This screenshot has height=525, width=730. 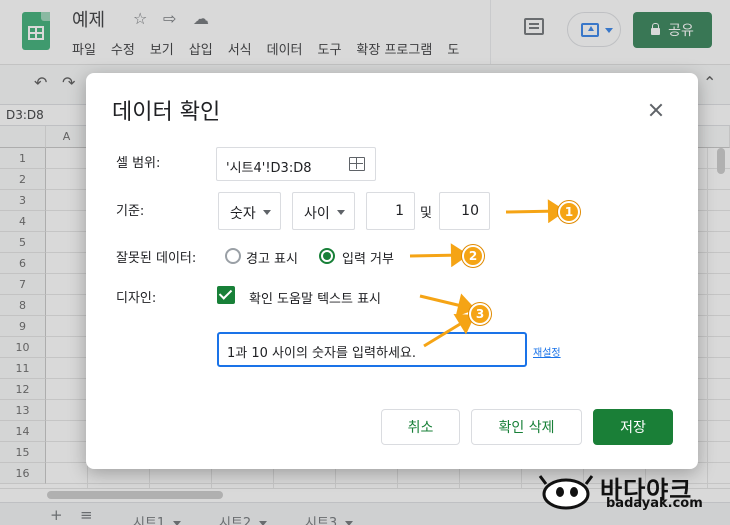 I want to click on annotation-badge-2: 2, so click(x=473, y=256).